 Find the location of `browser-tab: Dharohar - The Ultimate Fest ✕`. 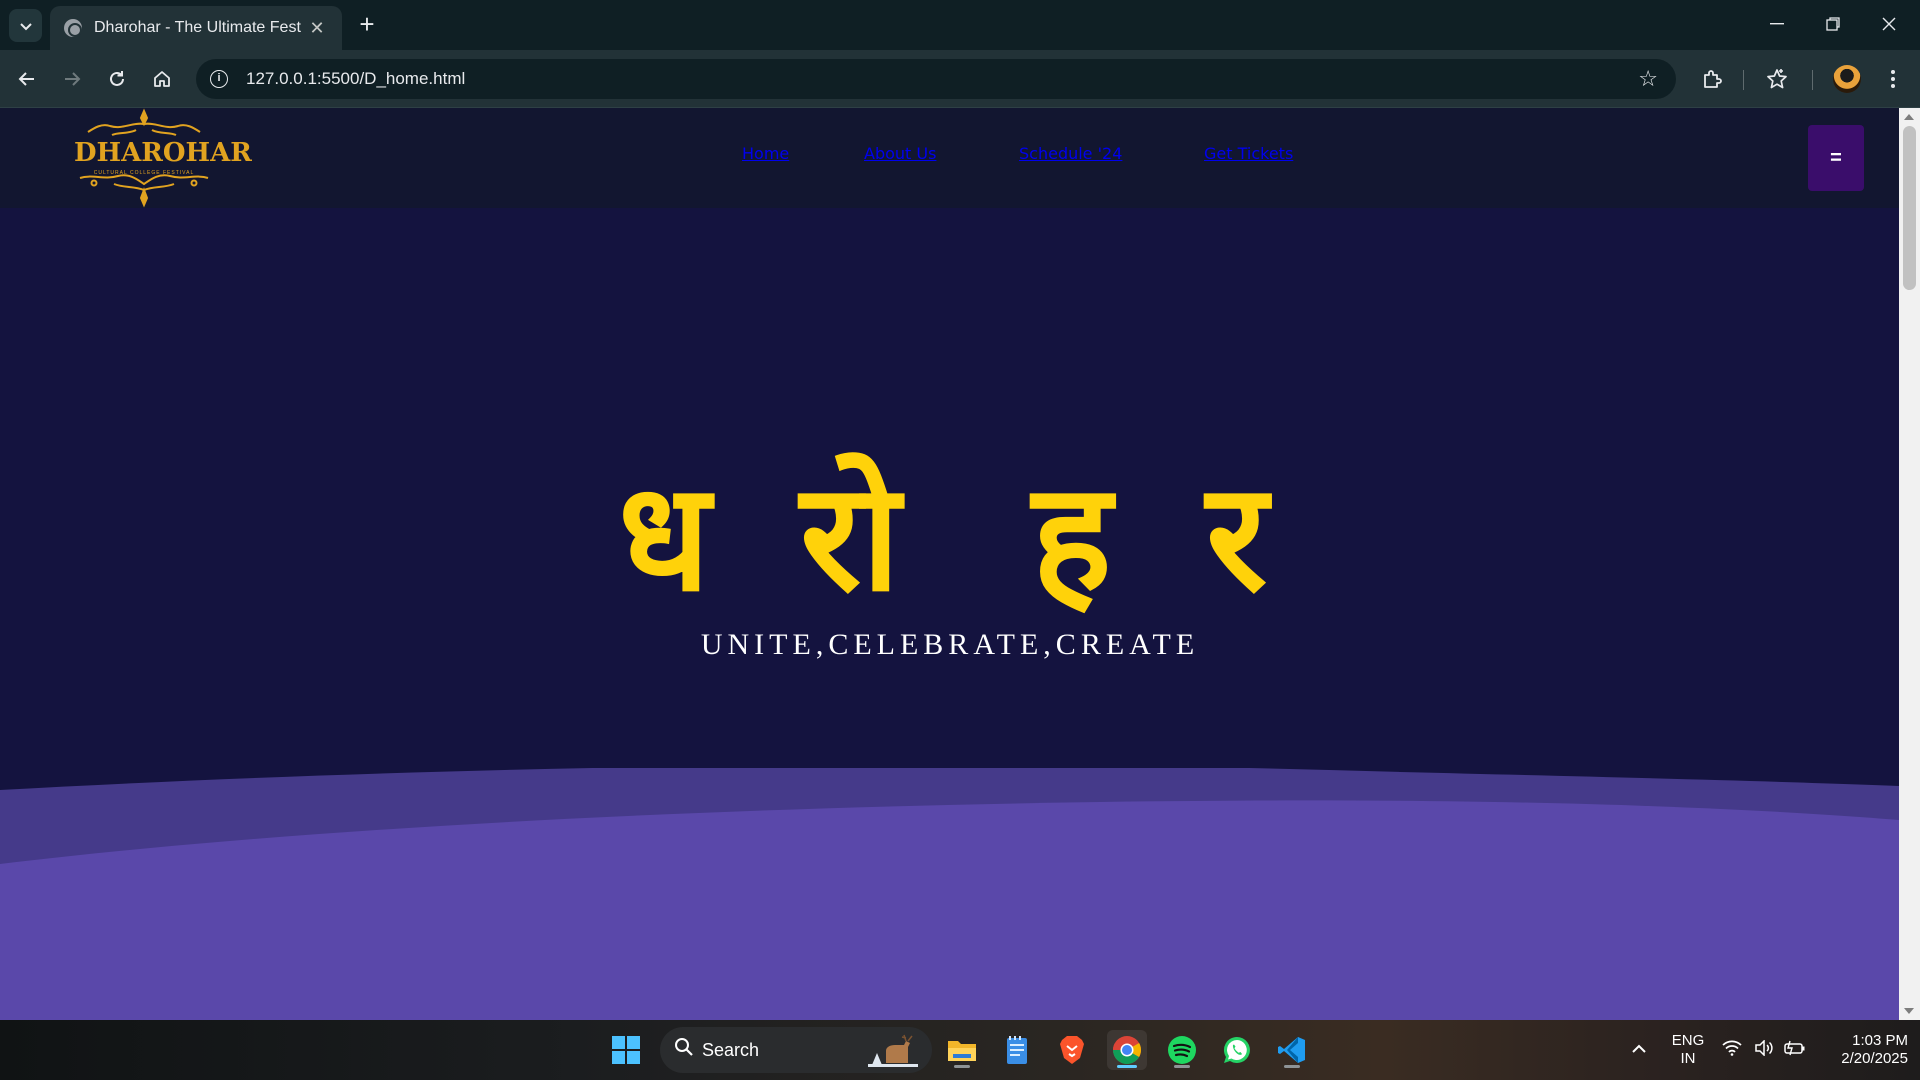

browser-tab: Dharohar - The Ultimate Fest ✕ is located at coordinates (196, 28).